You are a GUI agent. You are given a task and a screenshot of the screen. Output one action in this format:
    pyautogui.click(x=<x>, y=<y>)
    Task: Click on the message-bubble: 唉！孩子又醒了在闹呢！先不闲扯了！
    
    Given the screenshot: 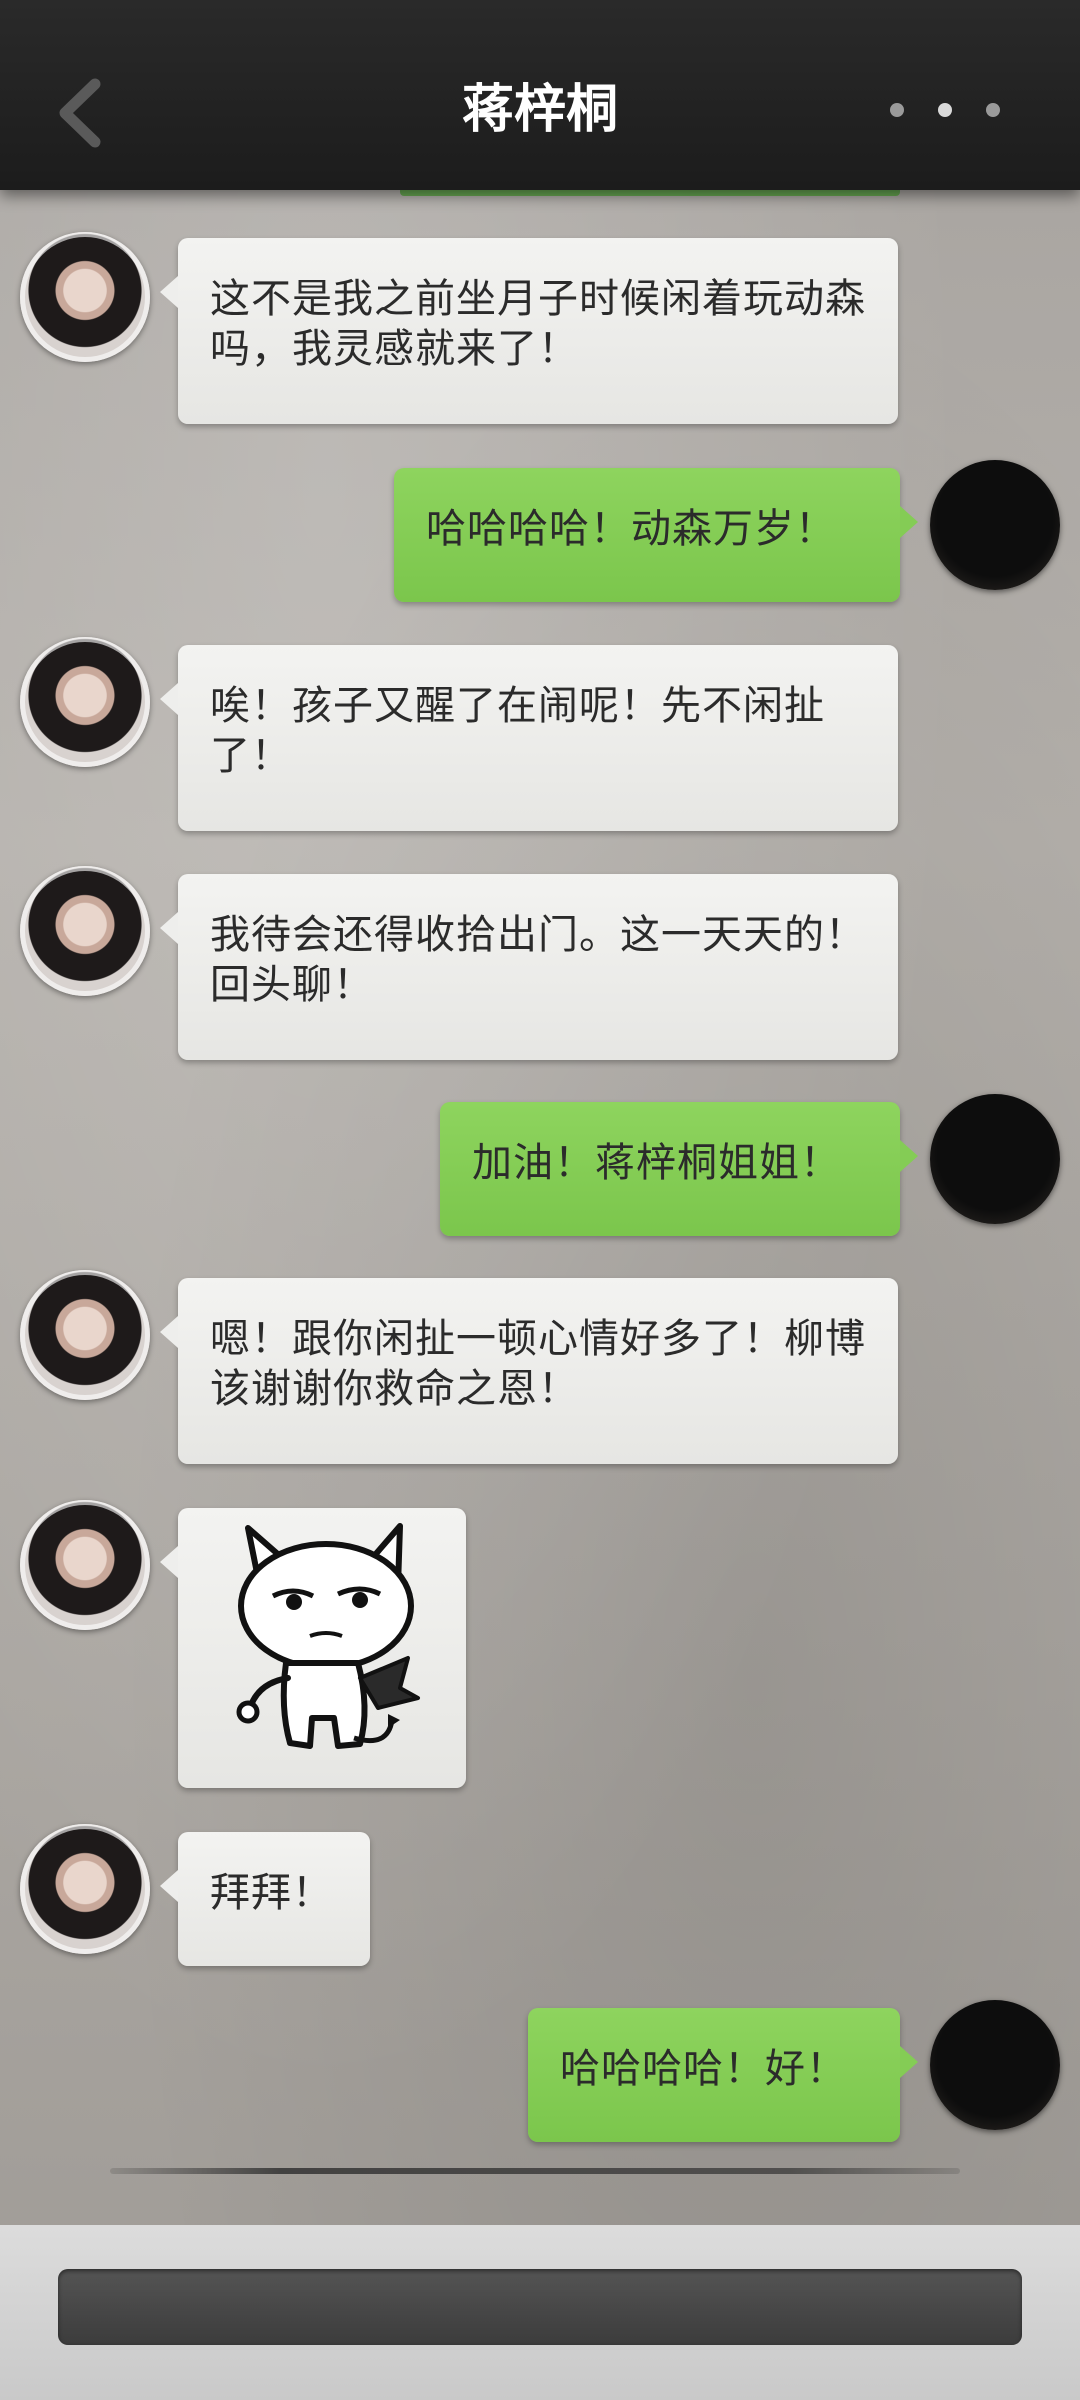 What is the action you would take?
    pyautogui.click(x=529, y=738)
    